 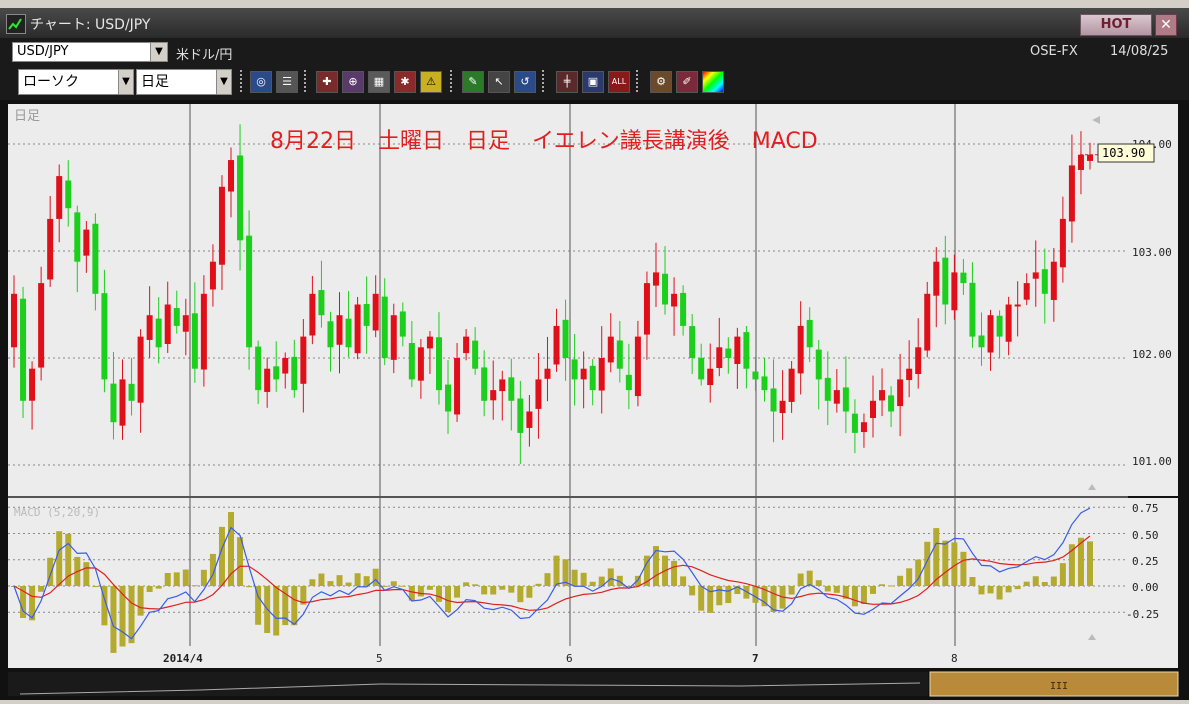 I want to click on period-select: 日足, so click(x=177, y=82).